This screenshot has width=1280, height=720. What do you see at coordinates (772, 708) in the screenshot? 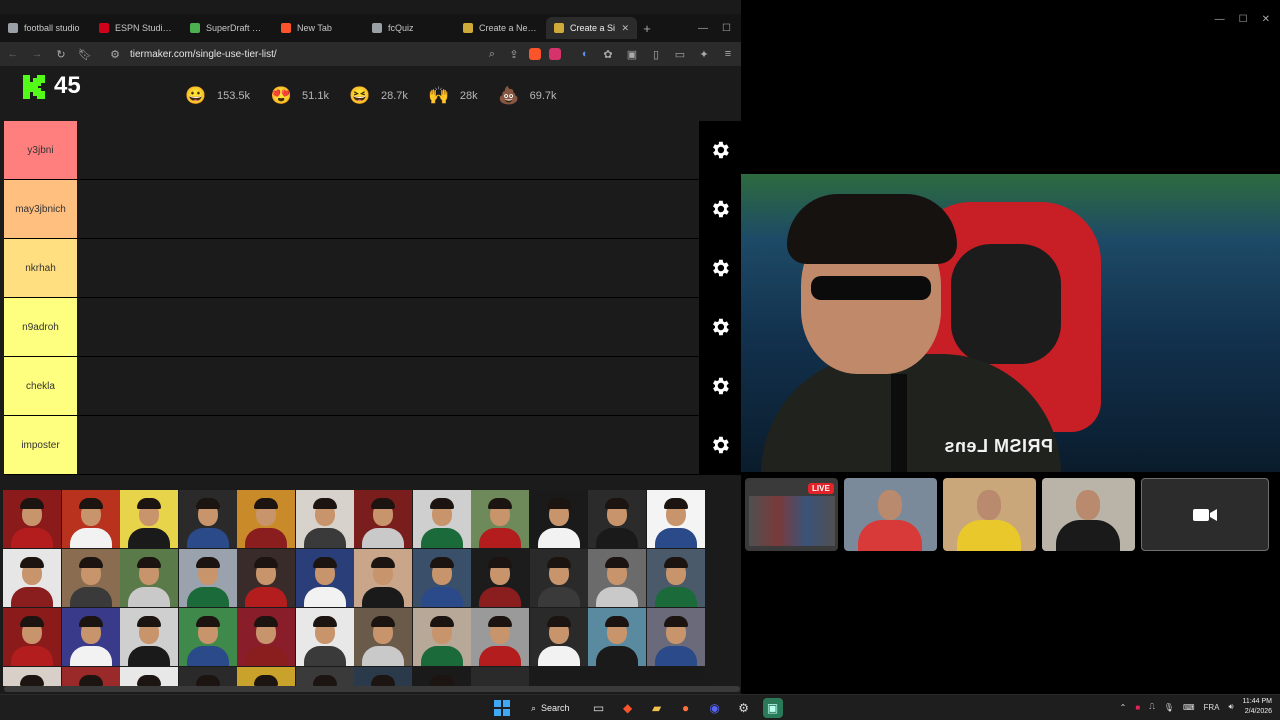
I see `app-icon: ▣` at bounding box center [772, 708].